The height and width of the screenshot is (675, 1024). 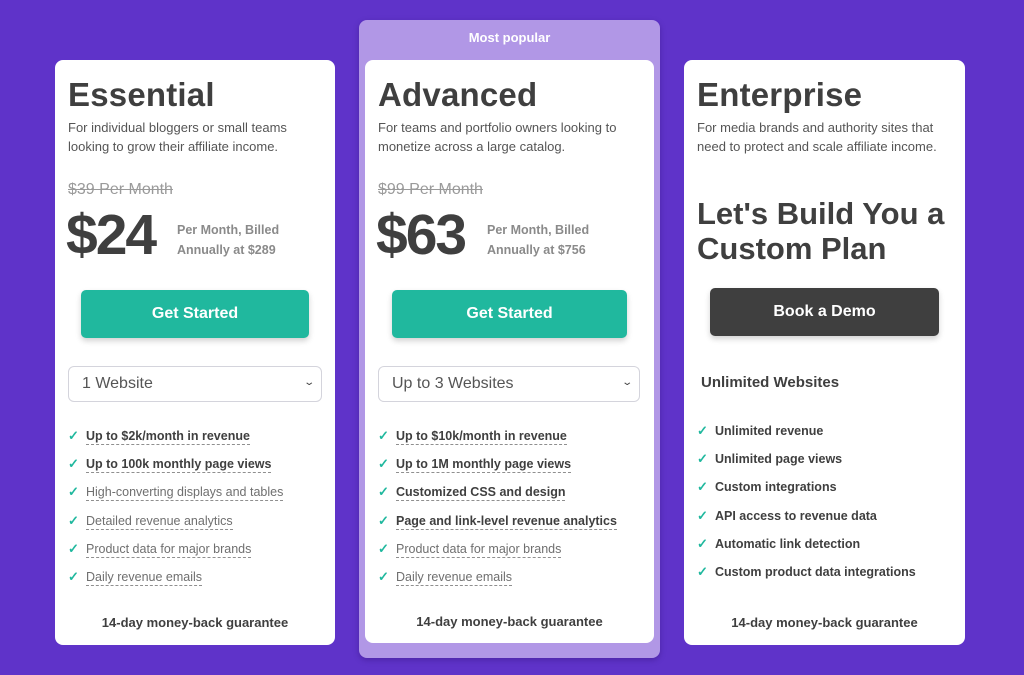 I want to click on feature-text: Customized CSS and design, so click(x=481, y=493).